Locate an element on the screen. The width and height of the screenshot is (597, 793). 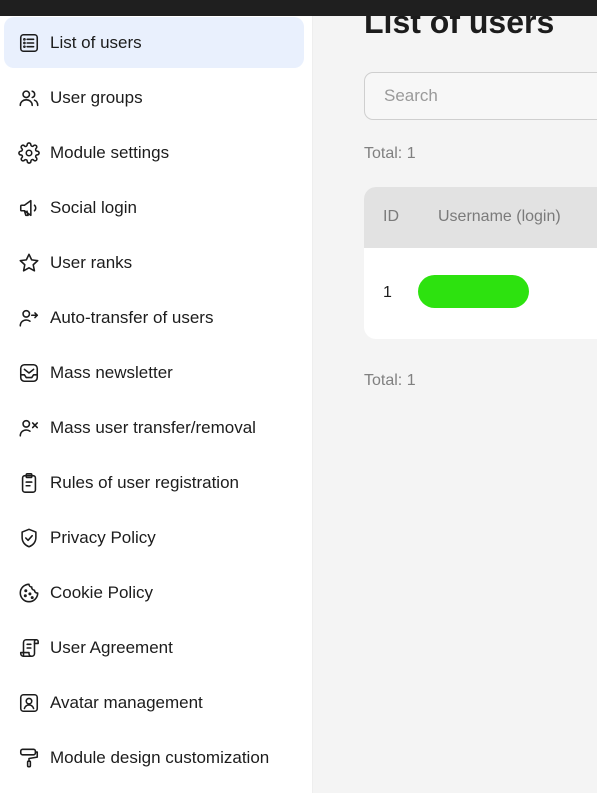
clipboard-icon is located at coordinates (29, 483).